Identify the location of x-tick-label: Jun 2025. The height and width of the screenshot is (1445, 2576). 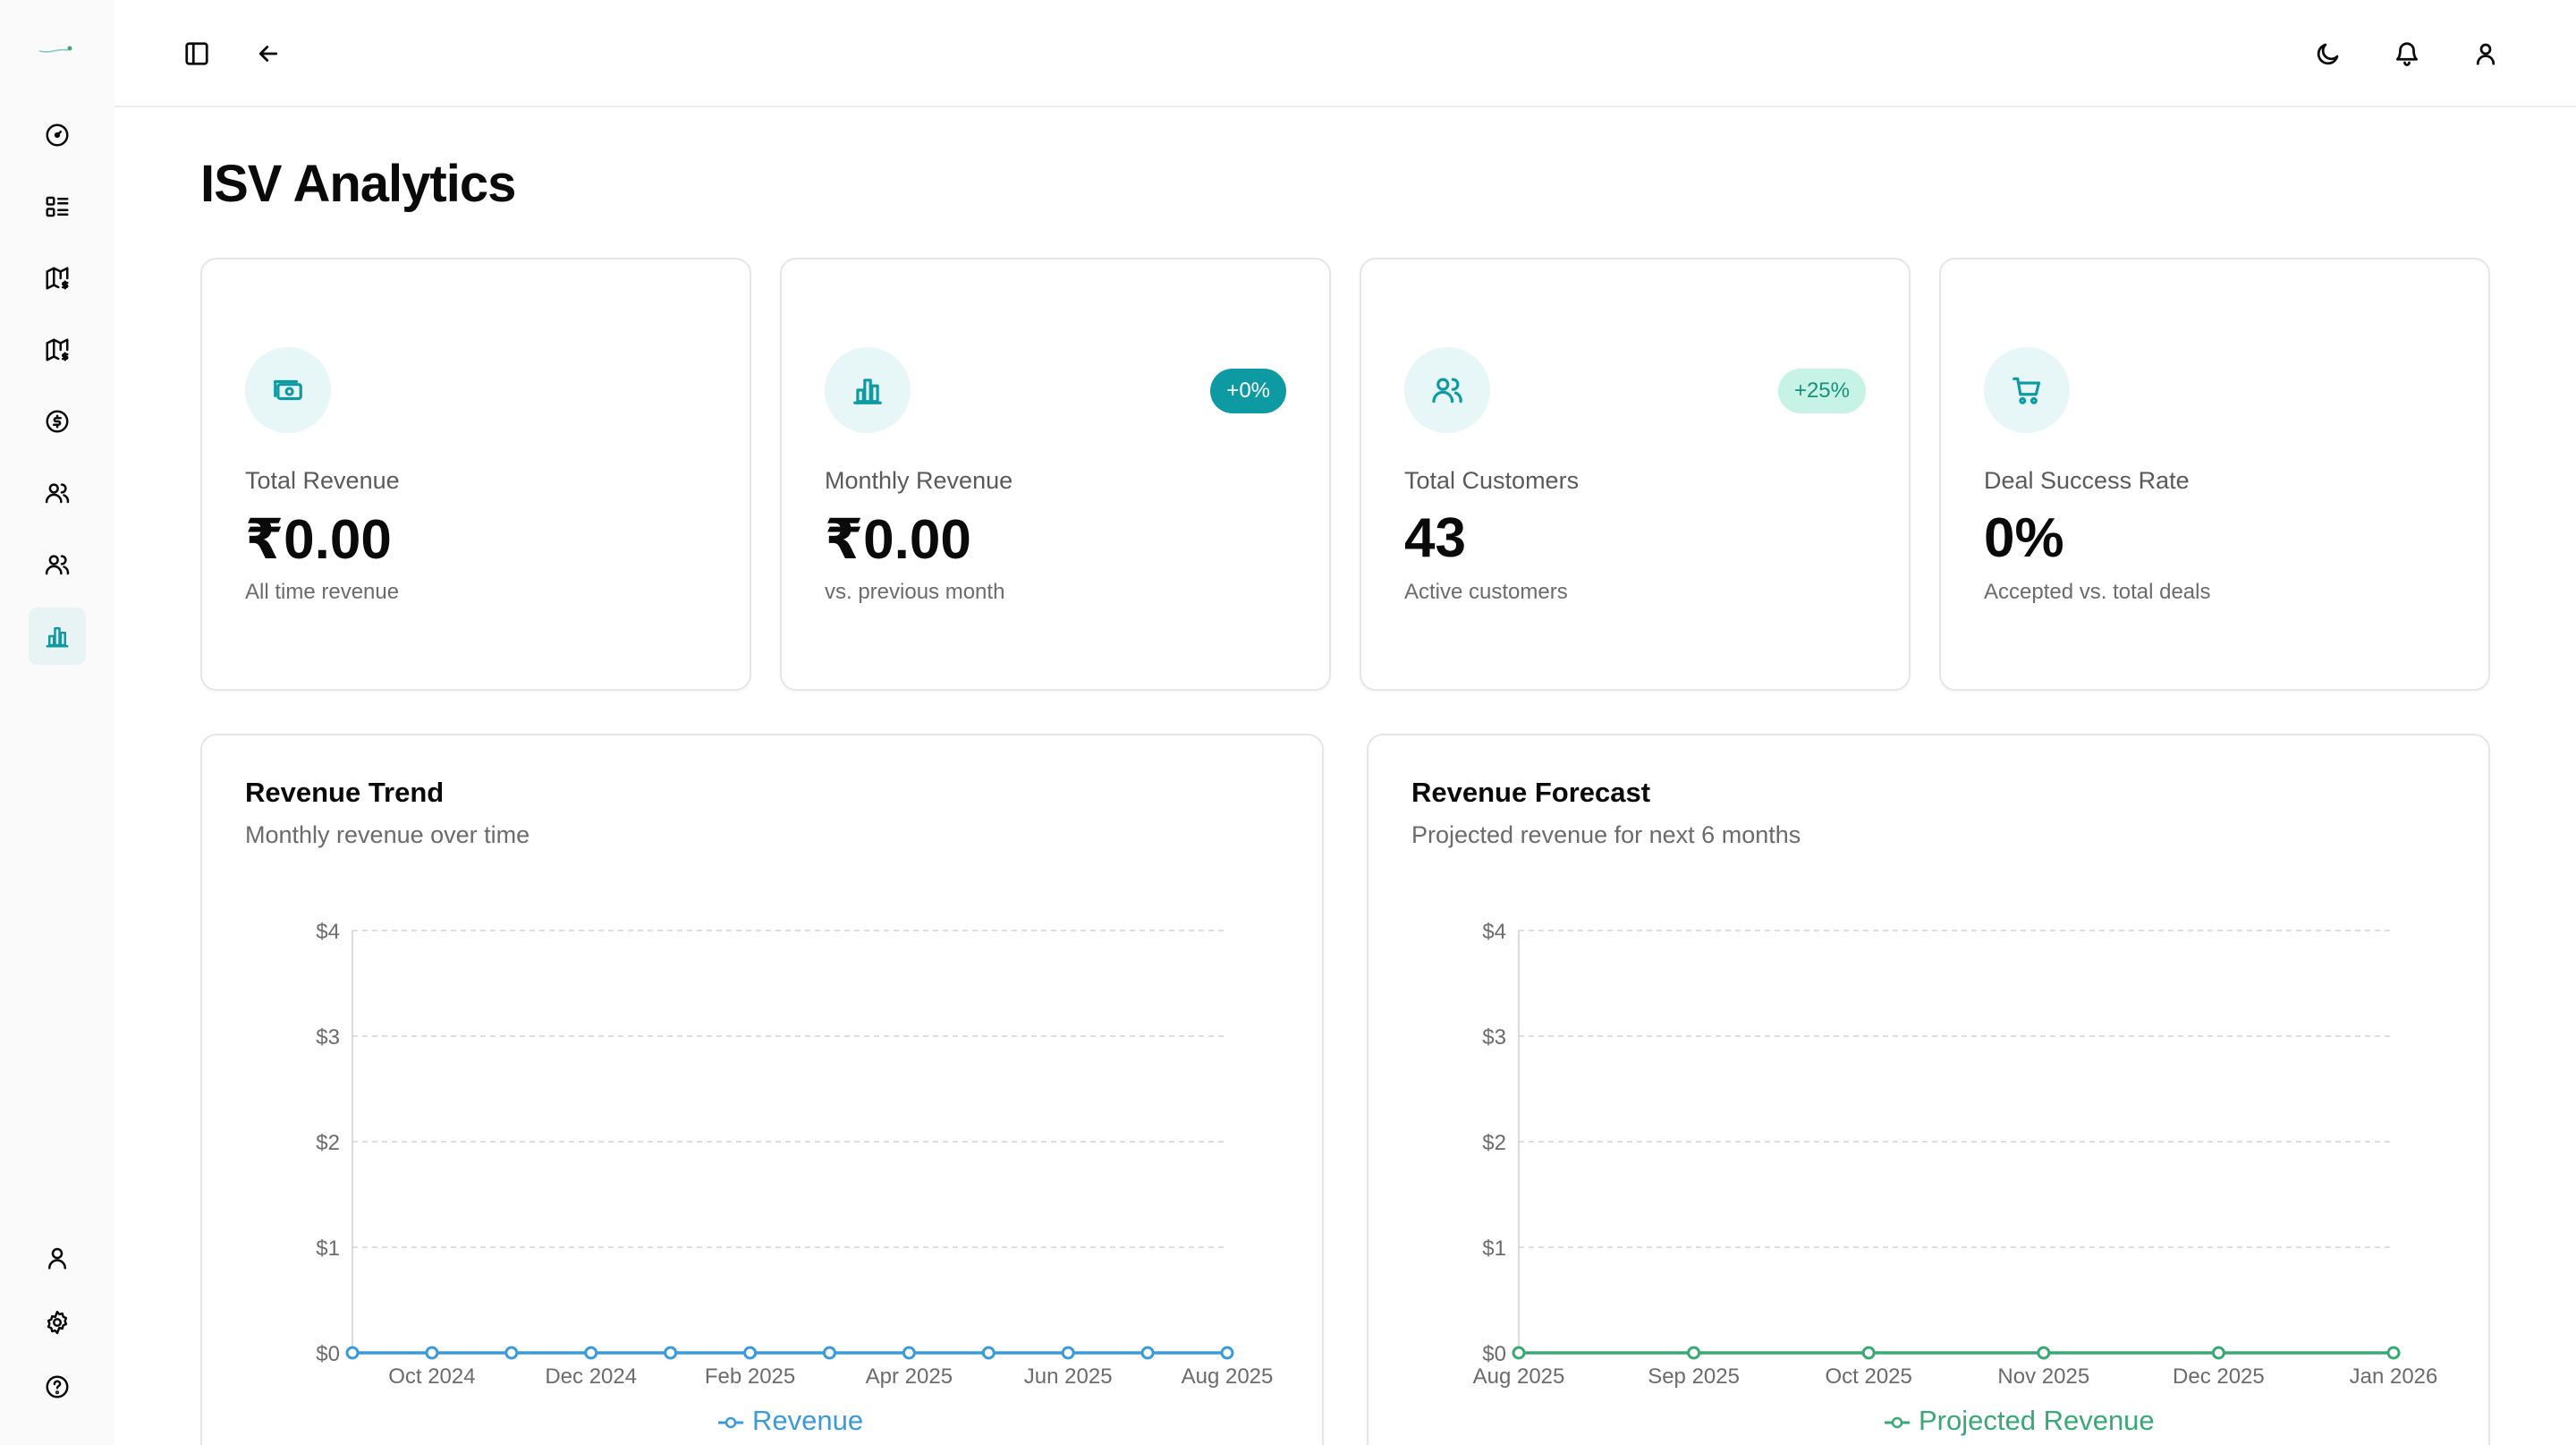
(1068, 1376).